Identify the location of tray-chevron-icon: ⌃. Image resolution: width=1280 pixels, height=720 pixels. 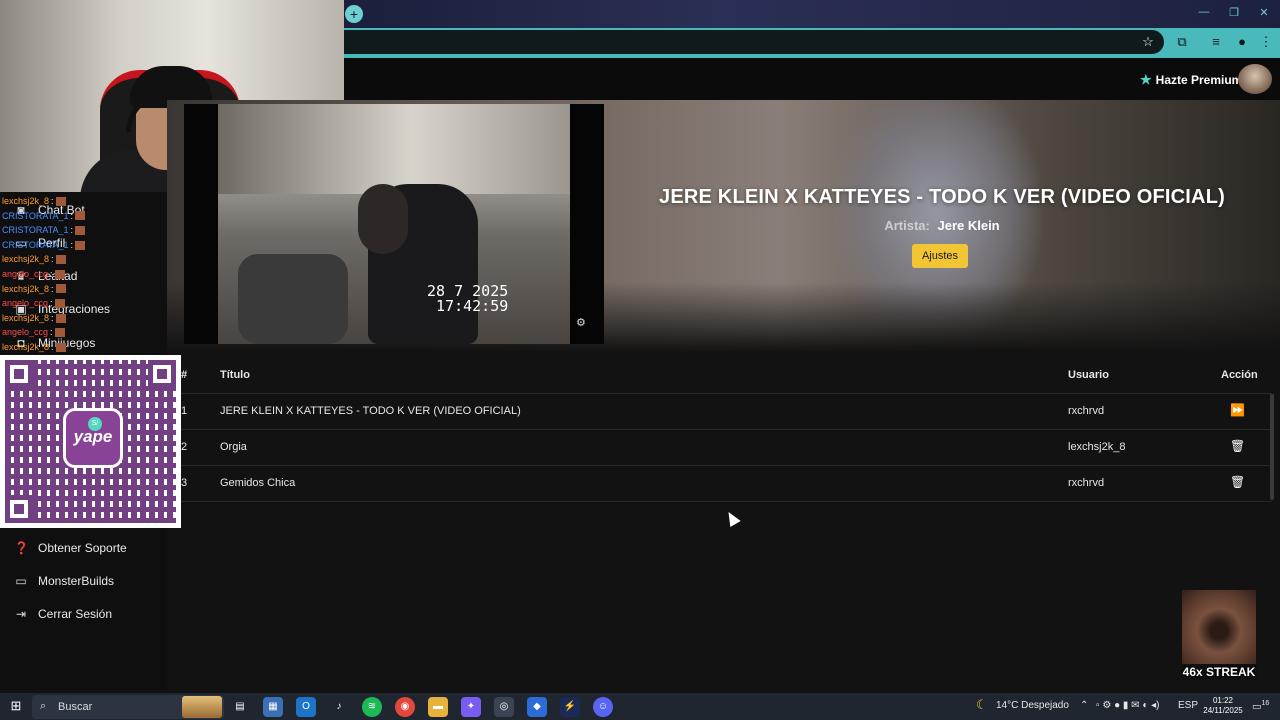
(1084, 705).